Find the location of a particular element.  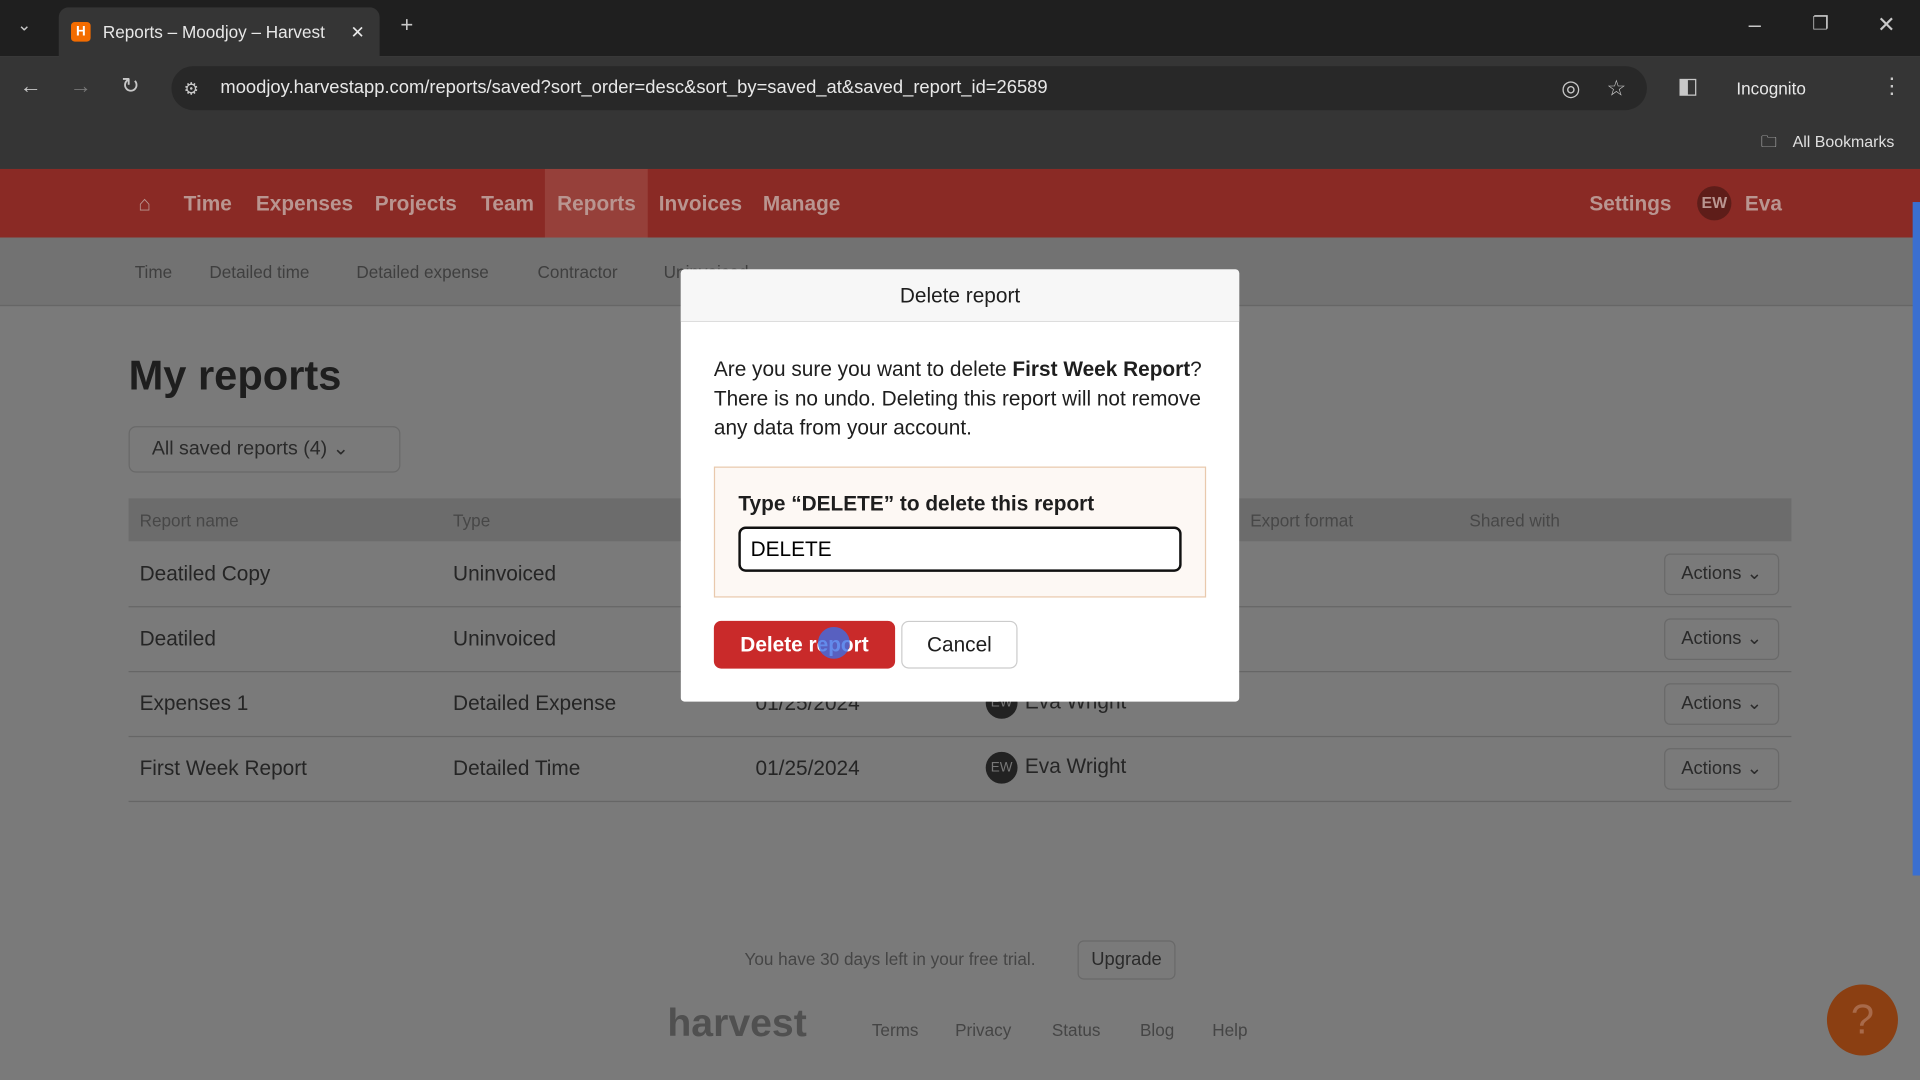

creator-name: Eva Wright is located at coordinates (1075, 766).